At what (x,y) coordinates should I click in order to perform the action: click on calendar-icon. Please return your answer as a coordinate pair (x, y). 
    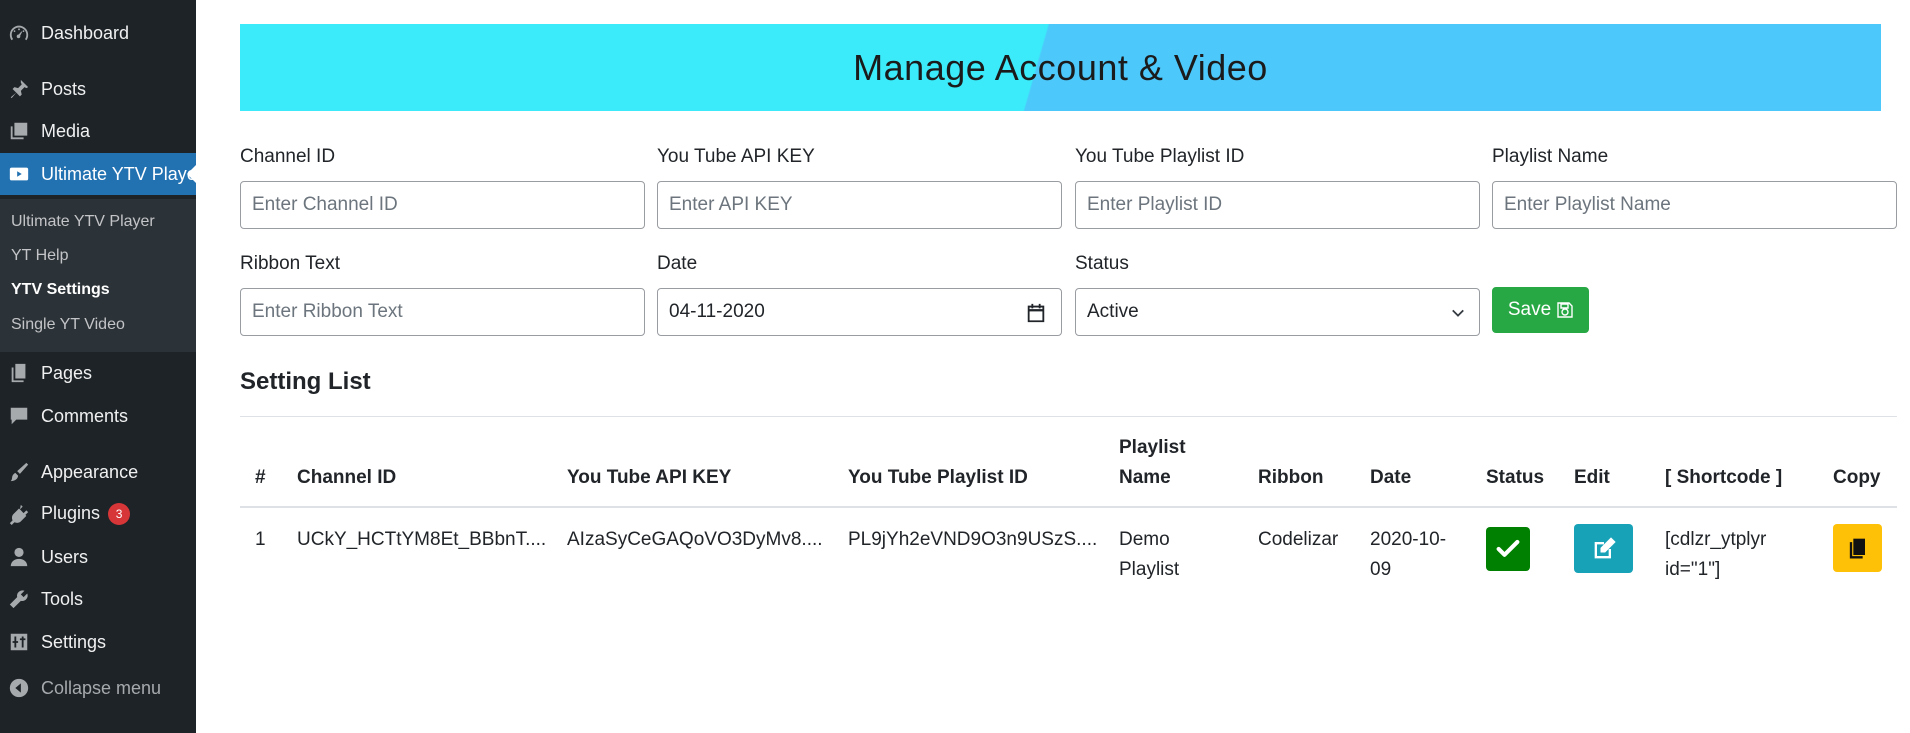
    Looking at the image, I should click on (1036, 313).